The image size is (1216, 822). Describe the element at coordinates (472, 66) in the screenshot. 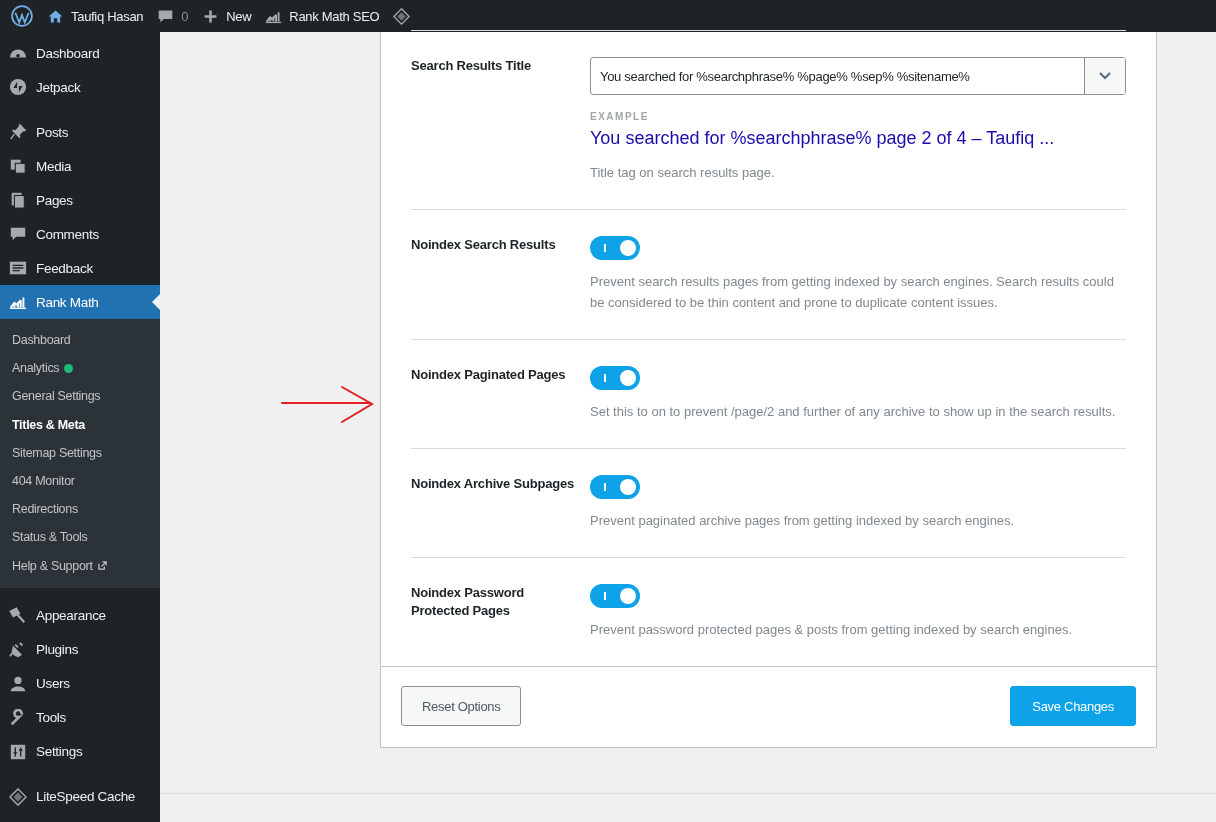

I see `setting-label: Search Results Title` at that location.